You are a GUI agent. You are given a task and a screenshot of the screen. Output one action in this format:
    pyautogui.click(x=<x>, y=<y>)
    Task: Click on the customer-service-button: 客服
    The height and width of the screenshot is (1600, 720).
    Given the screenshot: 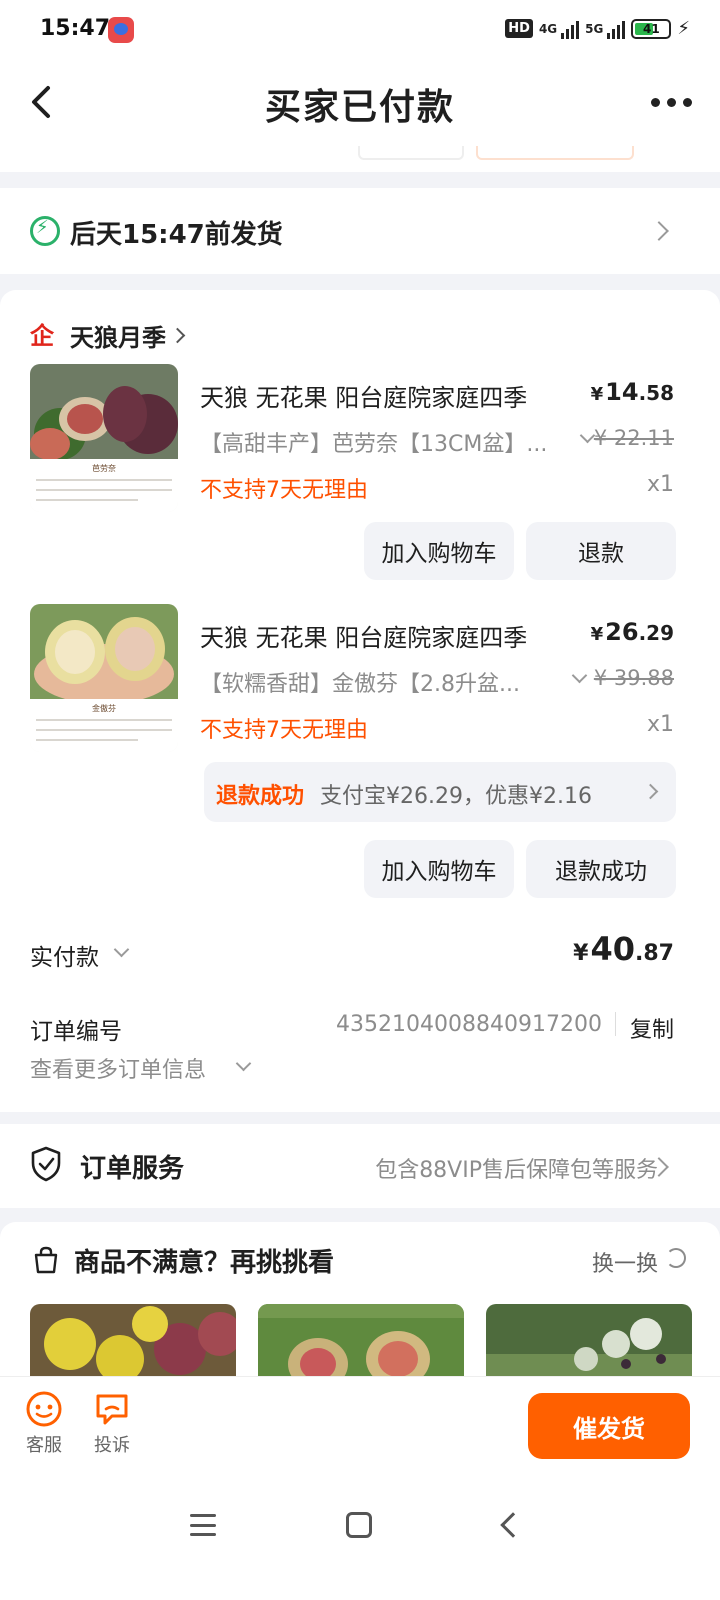 What is the action you would take?
    pyautogui.click(x=44, y=1424)
    